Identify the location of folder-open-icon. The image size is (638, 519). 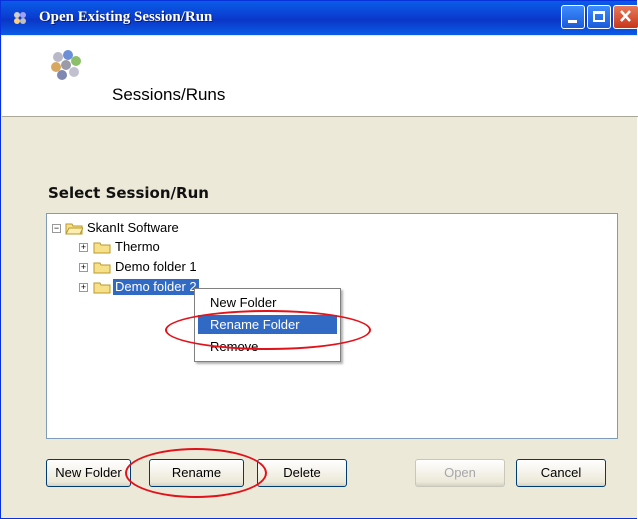
(74, 229).